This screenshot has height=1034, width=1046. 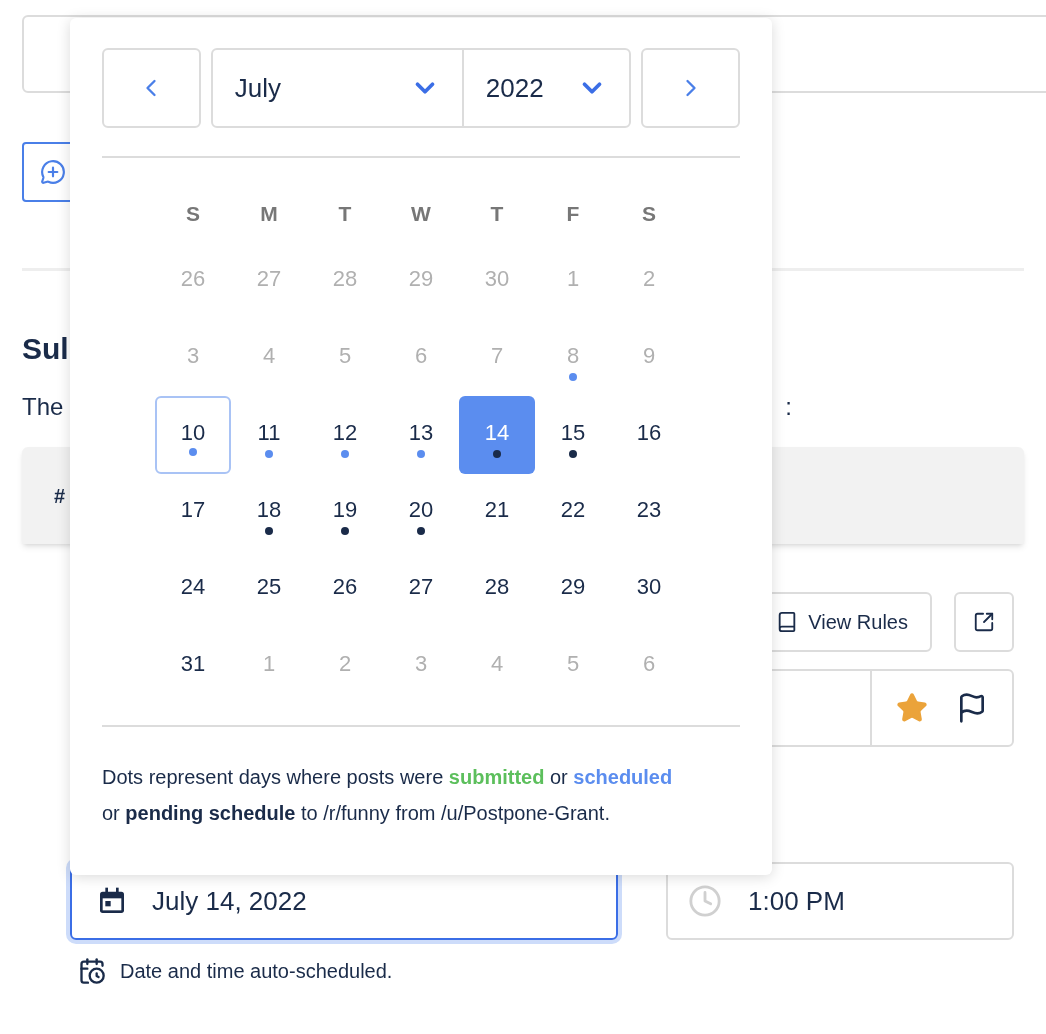 I want to click on section-heading: Sul, so click(x=45, y=349).